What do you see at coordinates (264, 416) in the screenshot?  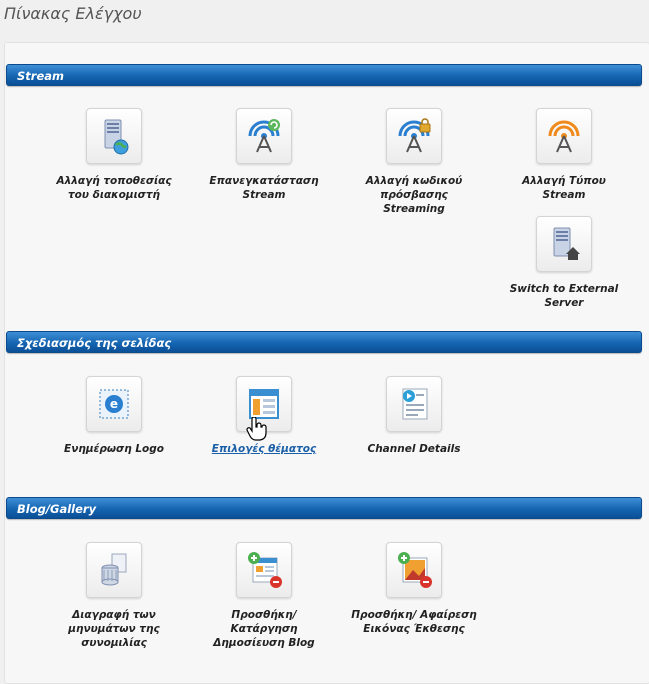 I see `tile-theme-options: Επιλογές θέματος` at bounding box center [264, 416].